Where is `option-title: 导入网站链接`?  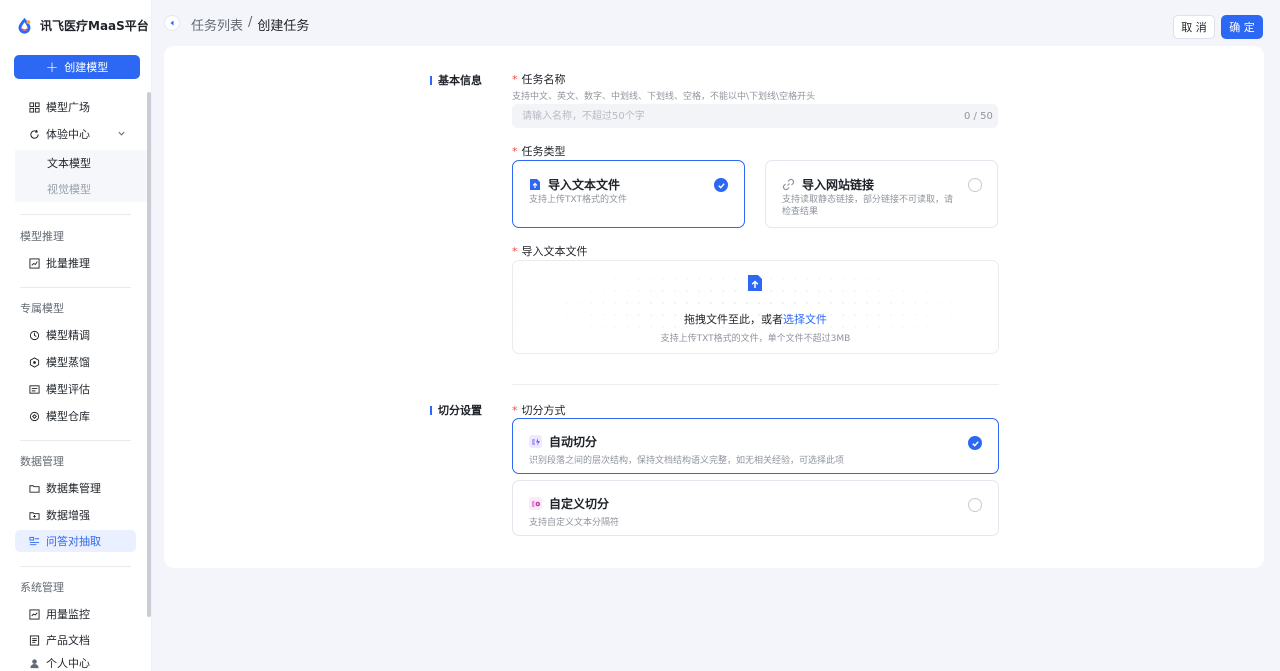 option-title: 导入网站链接 is located at coordinates (828, 184).